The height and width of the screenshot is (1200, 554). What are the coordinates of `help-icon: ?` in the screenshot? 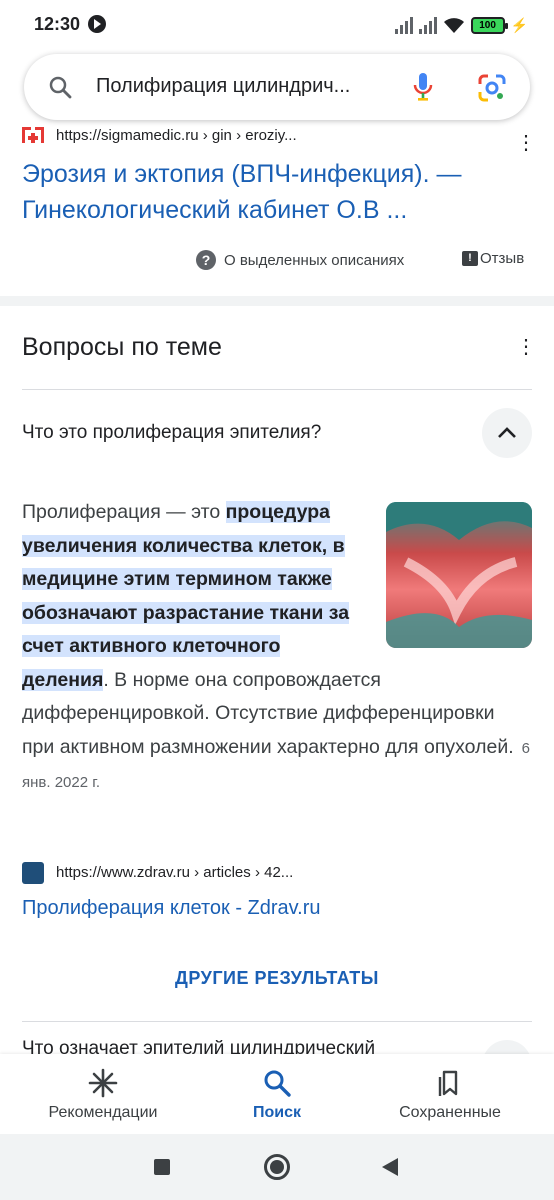 It's located at (206, 260).